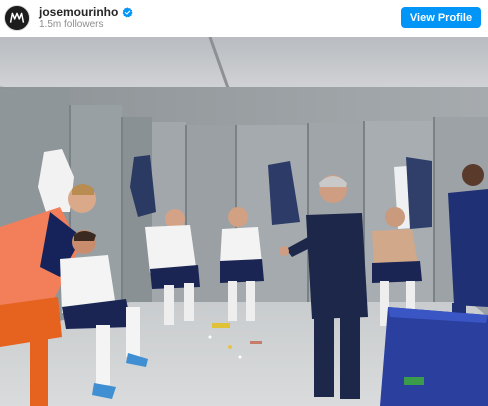  What do you see at coordinates (127, 12) in the screenshot?
I see `verified-badge-icon` at bounding box center [127, 12].